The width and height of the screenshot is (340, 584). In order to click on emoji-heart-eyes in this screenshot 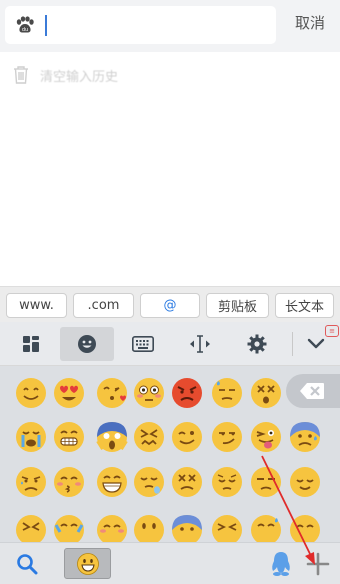, I will do `click(69, 393)`.